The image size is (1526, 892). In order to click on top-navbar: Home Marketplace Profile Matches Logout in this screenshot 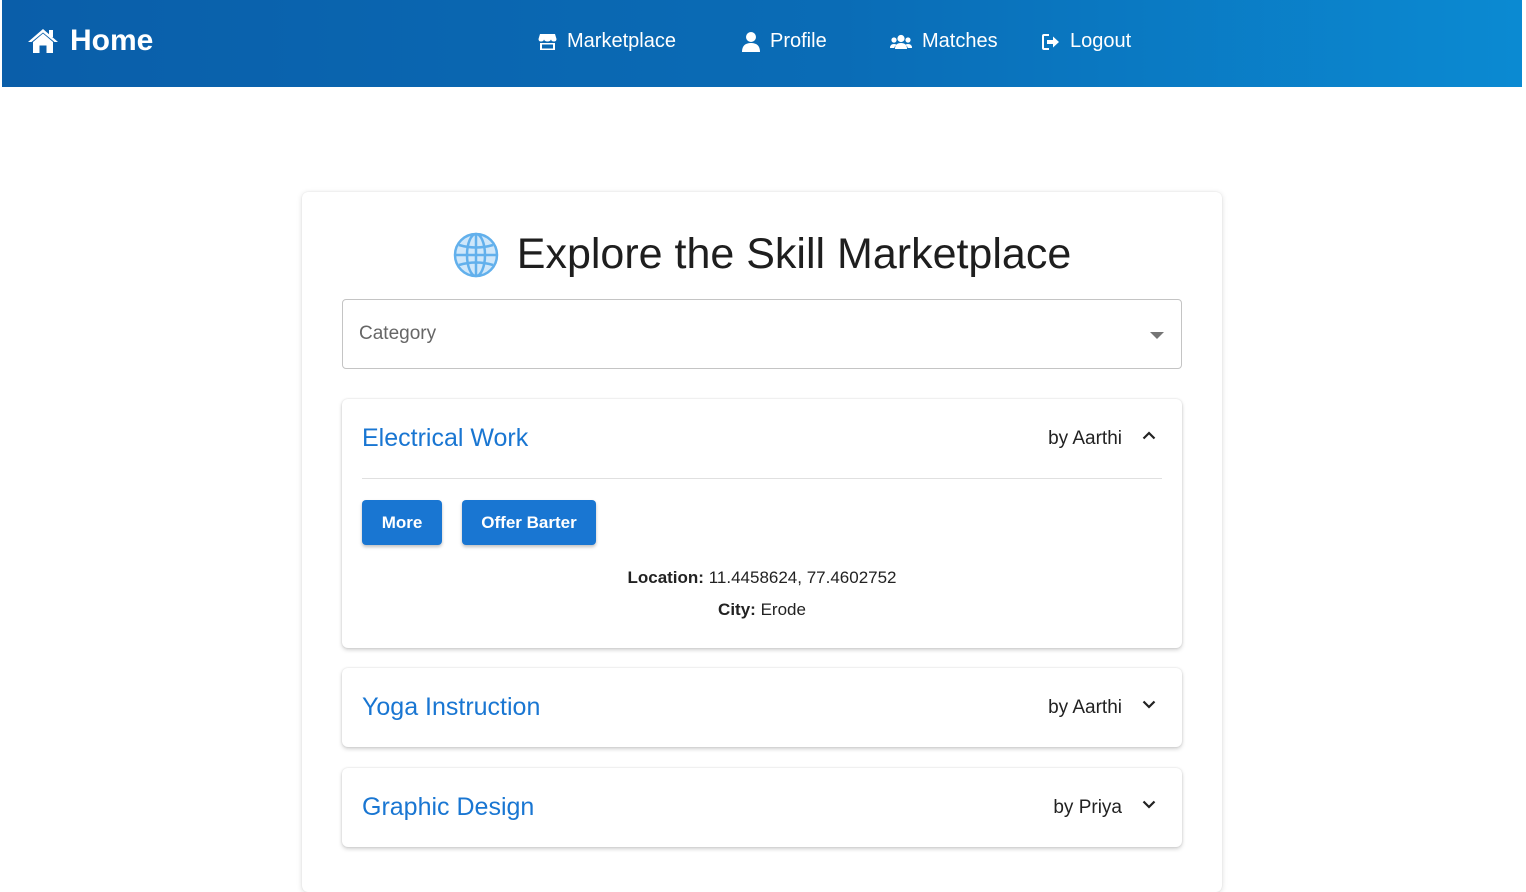, I will do `click(762, 43)`.